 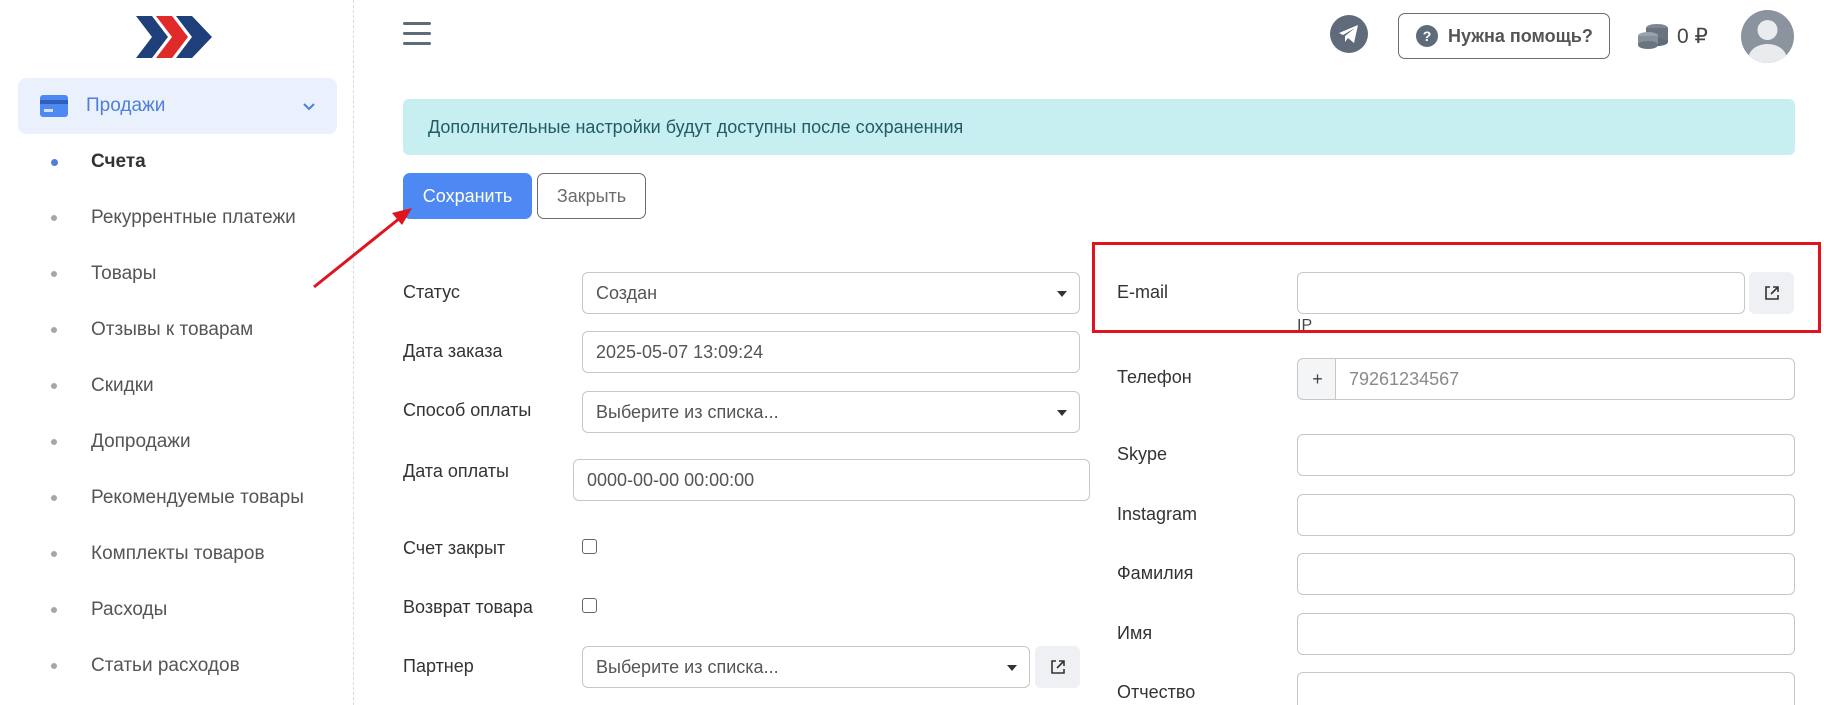 I want to click on save-button: Сохранить, so click(x=467, y=196).